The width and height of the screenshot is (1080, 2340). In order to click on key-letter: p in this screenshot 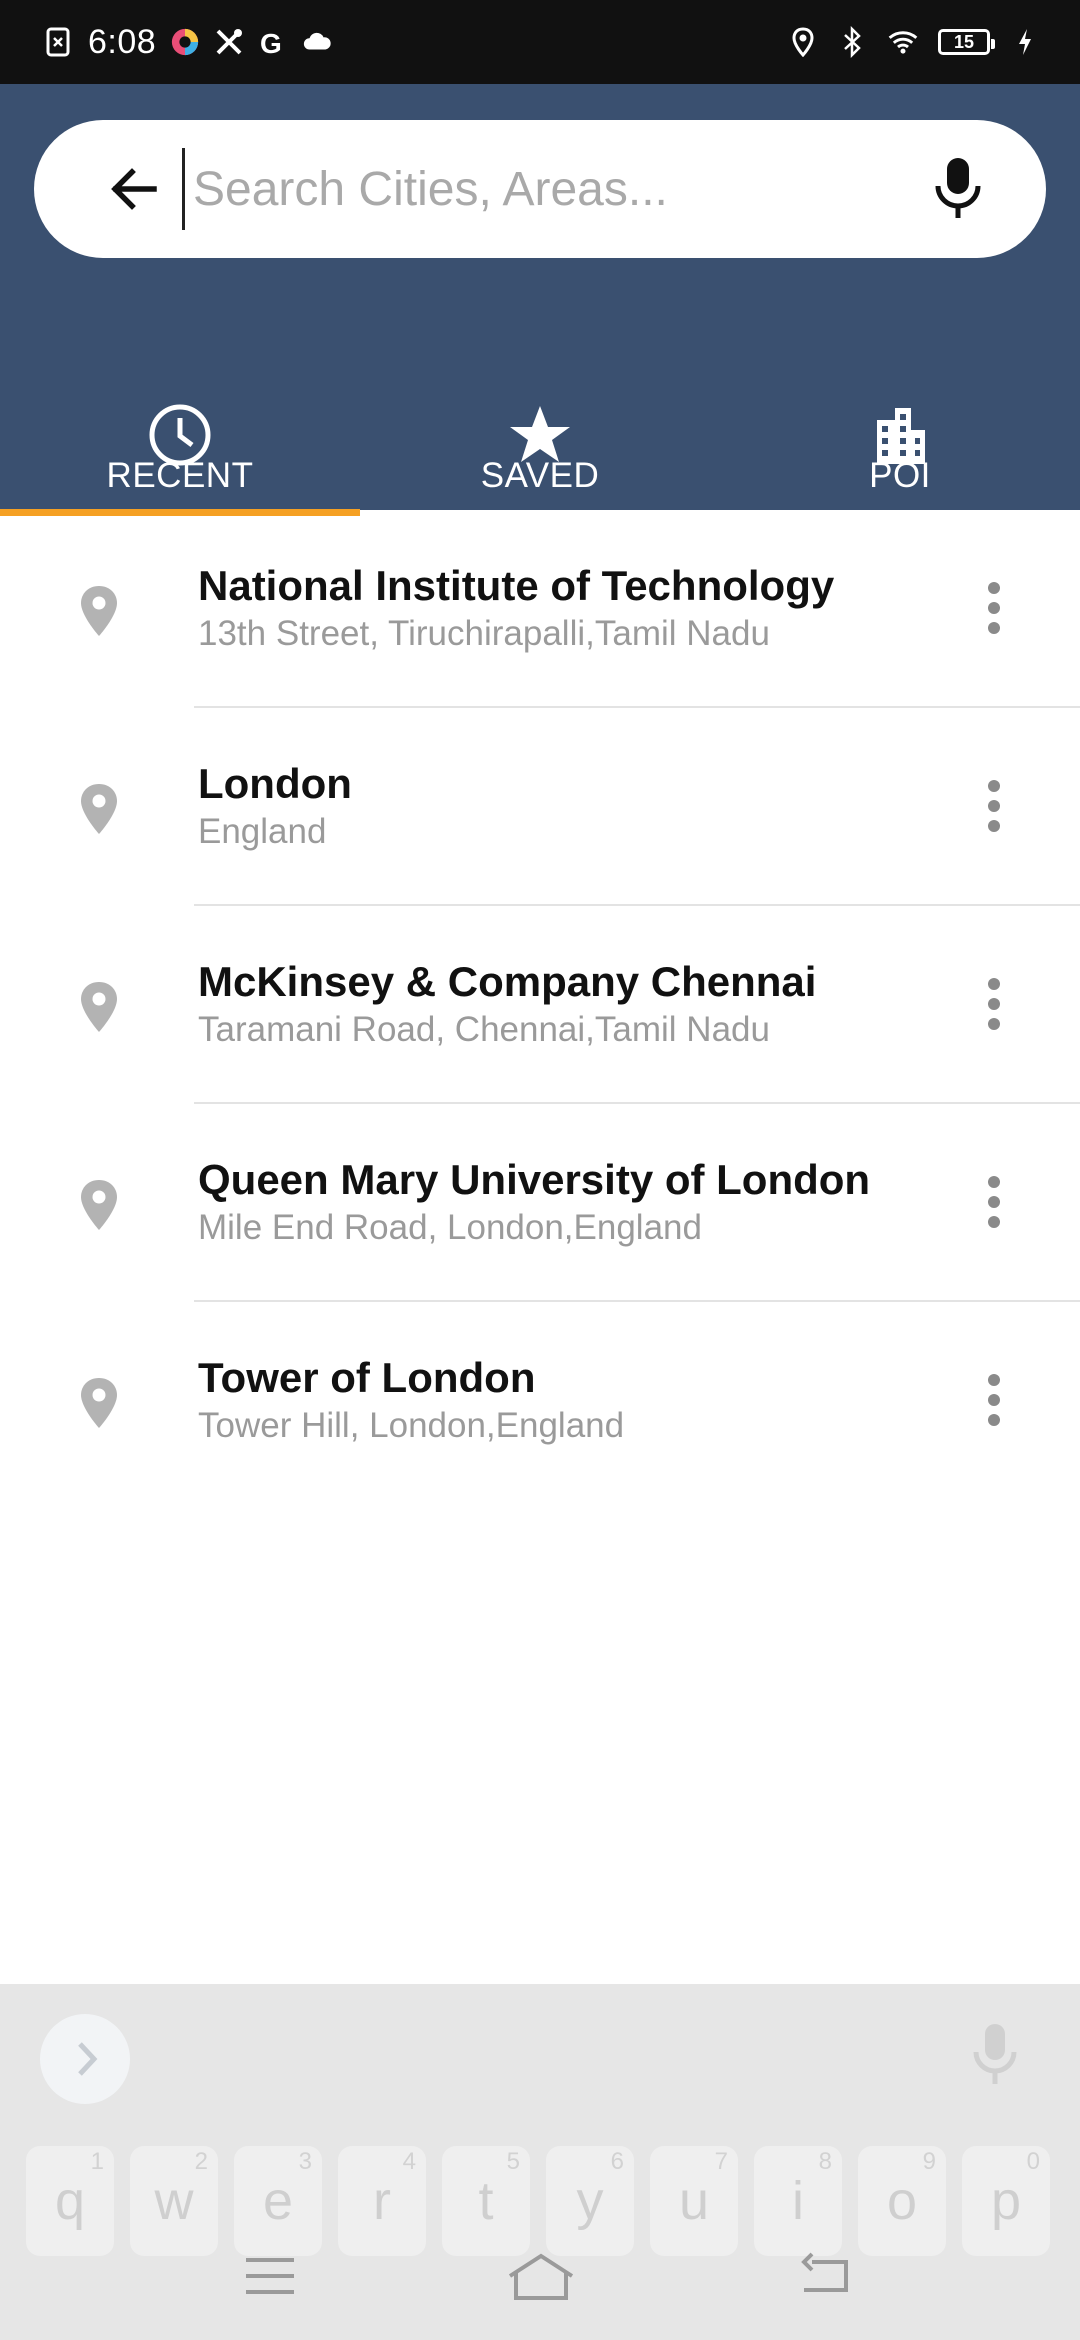, I will do `click(1006, 2201)`.